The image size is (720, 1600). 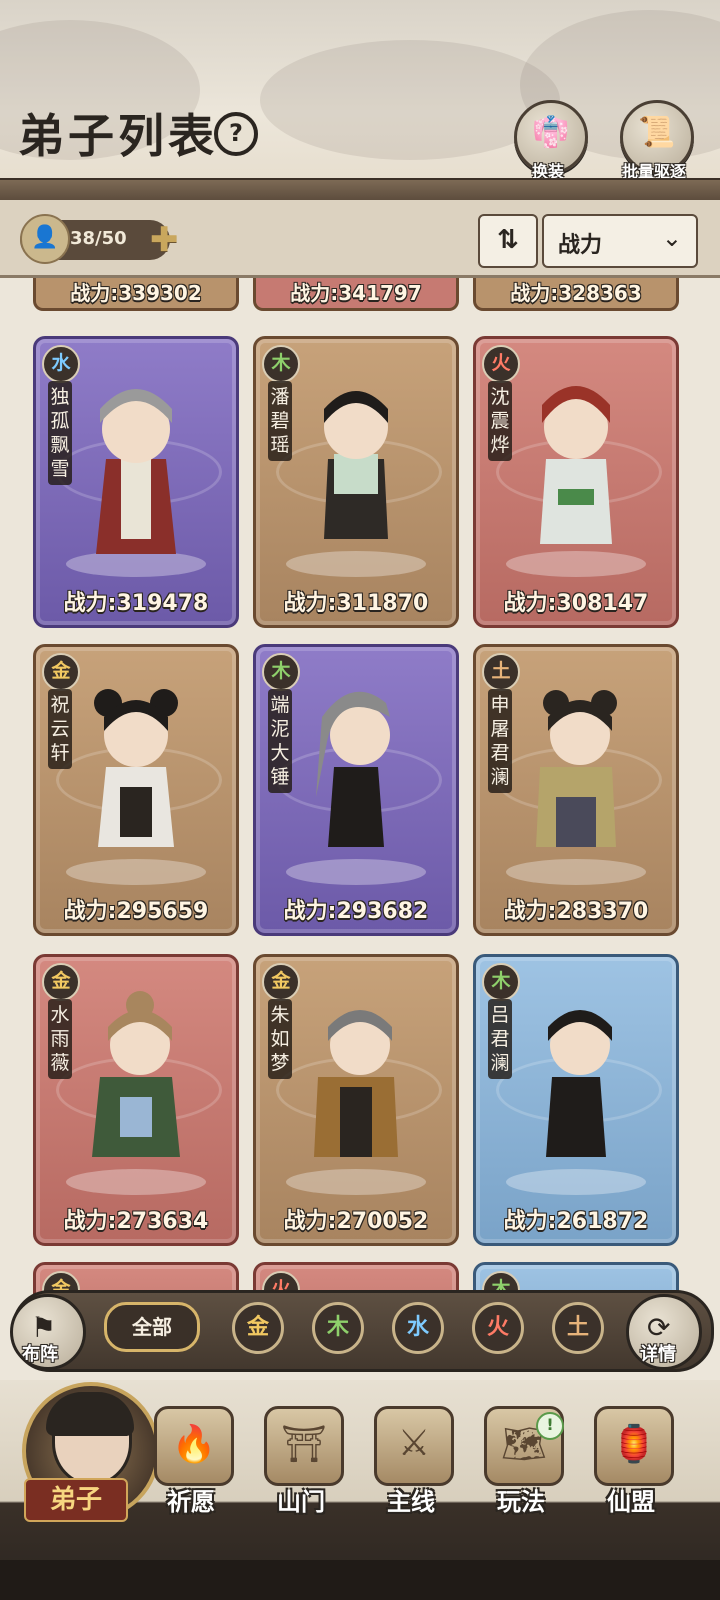 What do you see at coordinates (576, 911) in the screenshot?
I see `disciple-power: 战力:283370` at bounding box center [576, 911].